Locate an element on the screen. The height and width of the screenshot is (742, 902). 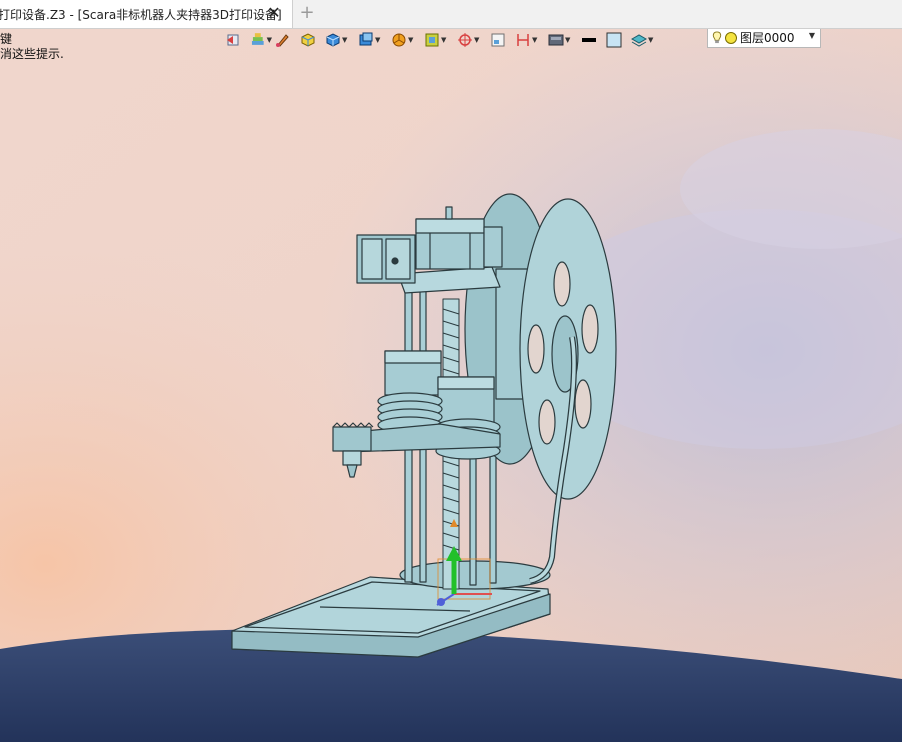
view-toolbar: ▼ ▼ ▼ ▼ ▼ ▼ ▼ ▼ ▼ is located at coordinates (444, 40).